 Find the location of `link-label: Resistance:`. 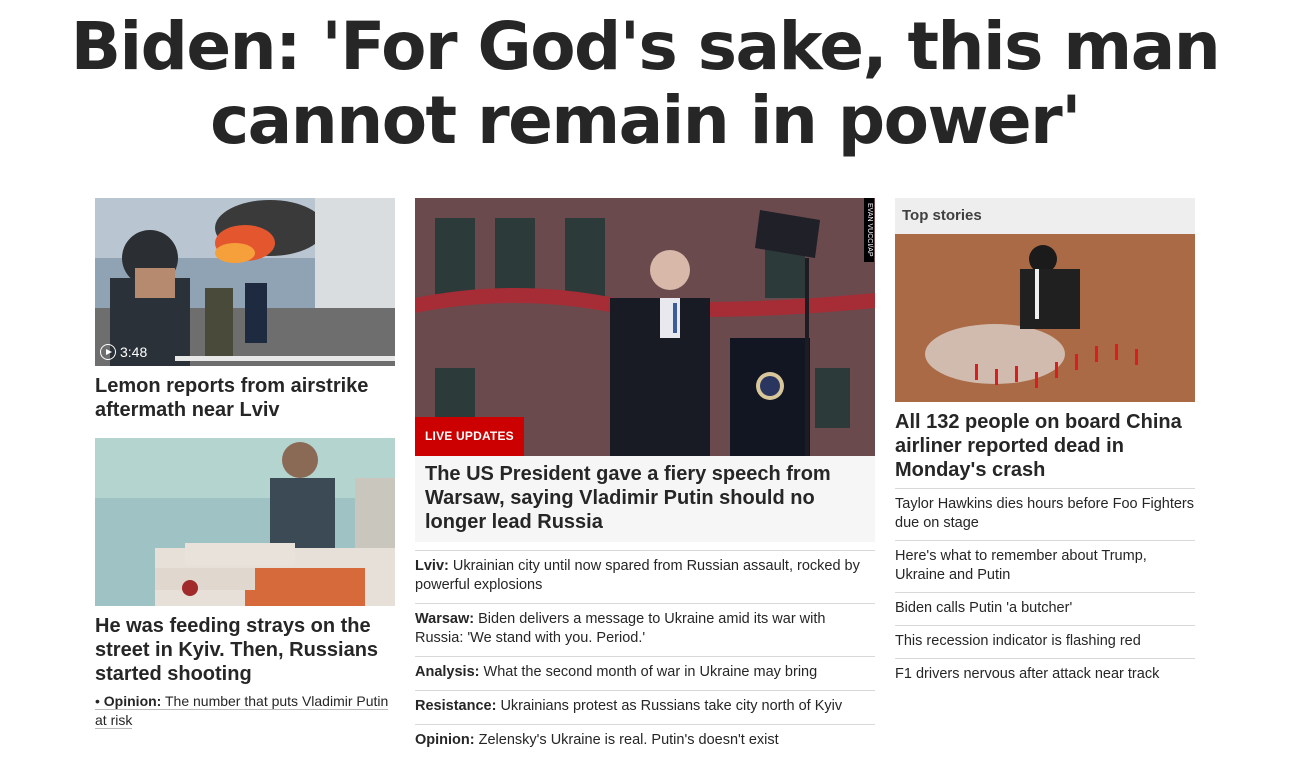

link-label: Resistance: is located at coordinates (456, 706).